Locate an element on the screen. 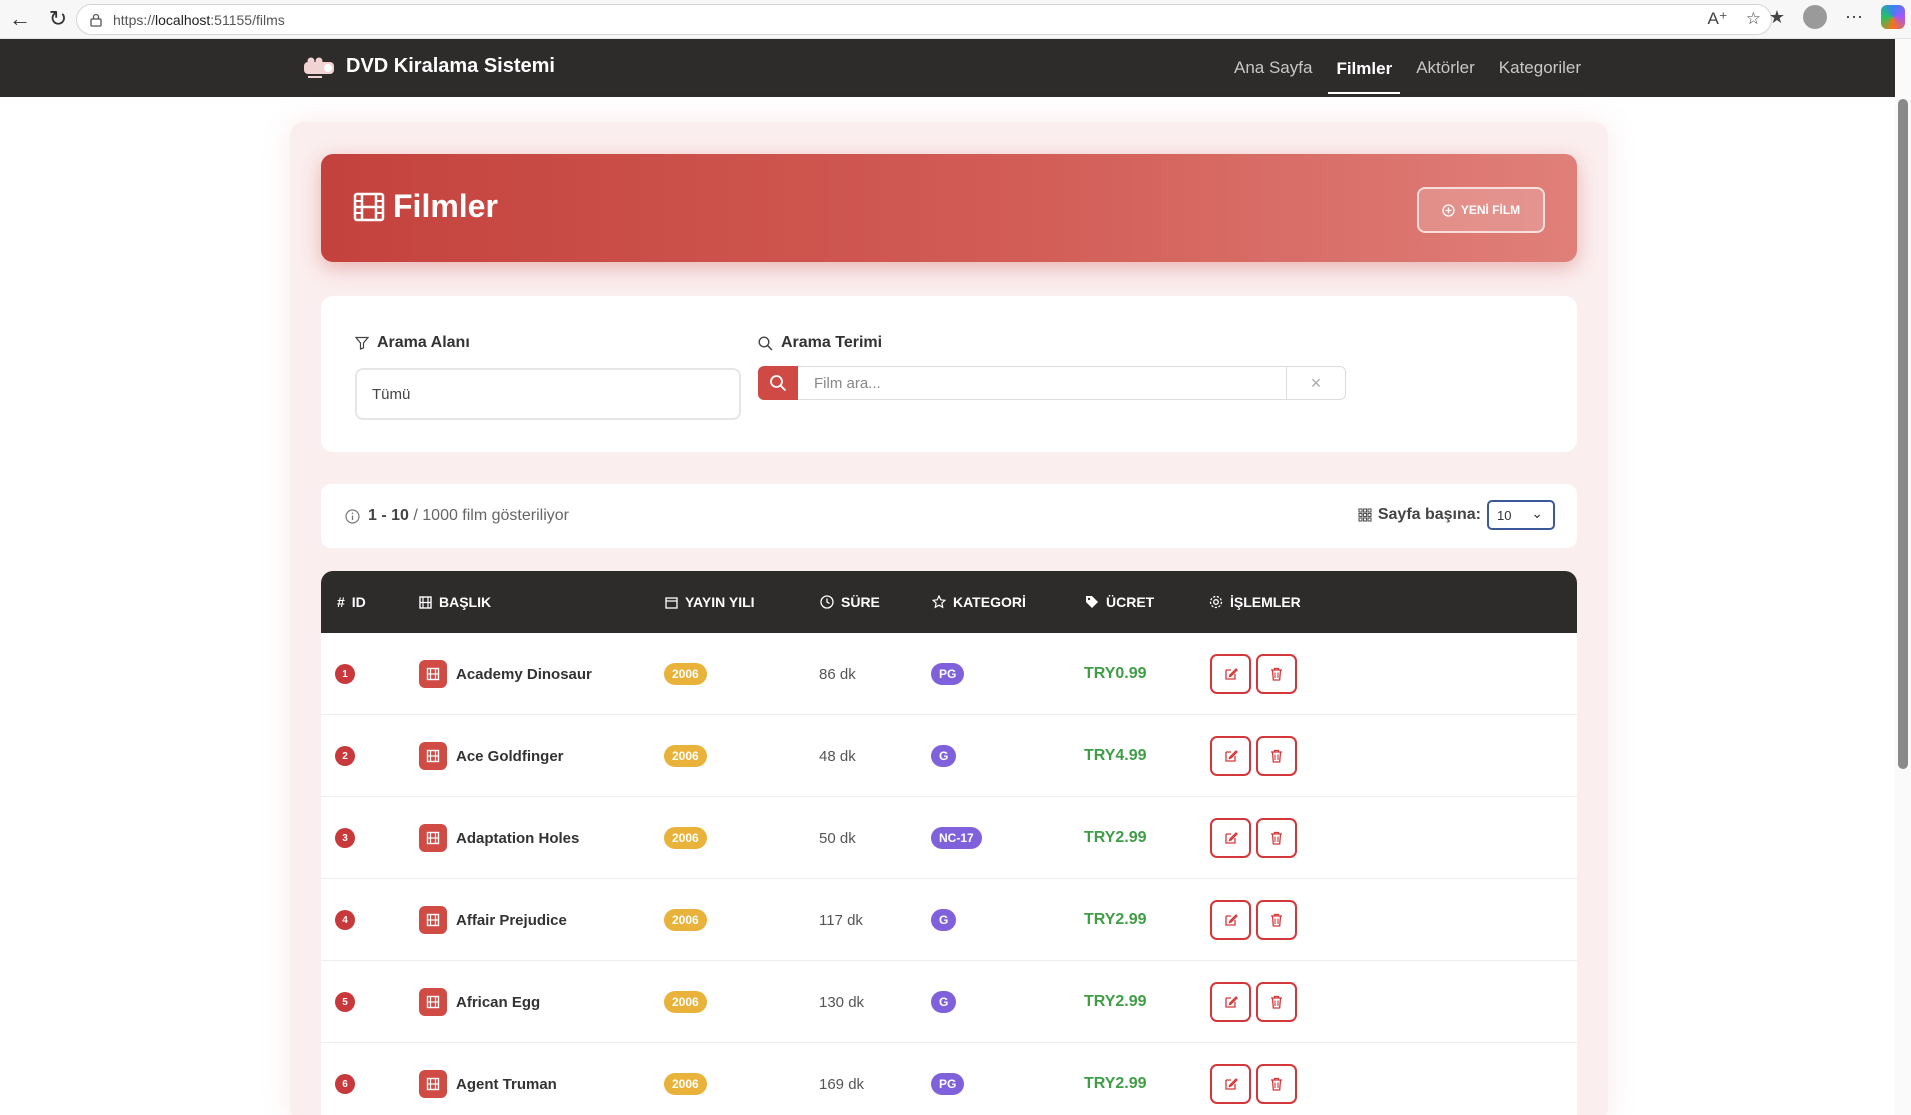 The height and width of the screenshot is (1115, 1911). rating-badge: NC-17 is located at coordinates (956, 838).